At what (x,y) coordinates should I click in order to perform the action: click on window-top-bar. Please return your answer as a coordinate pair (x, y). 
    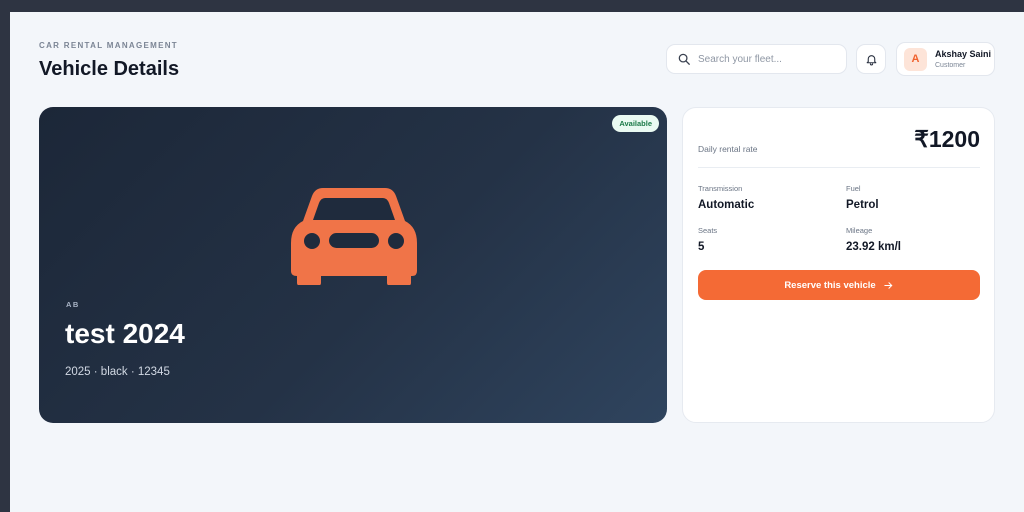
    Looking at the image, I should click on (512, 6).